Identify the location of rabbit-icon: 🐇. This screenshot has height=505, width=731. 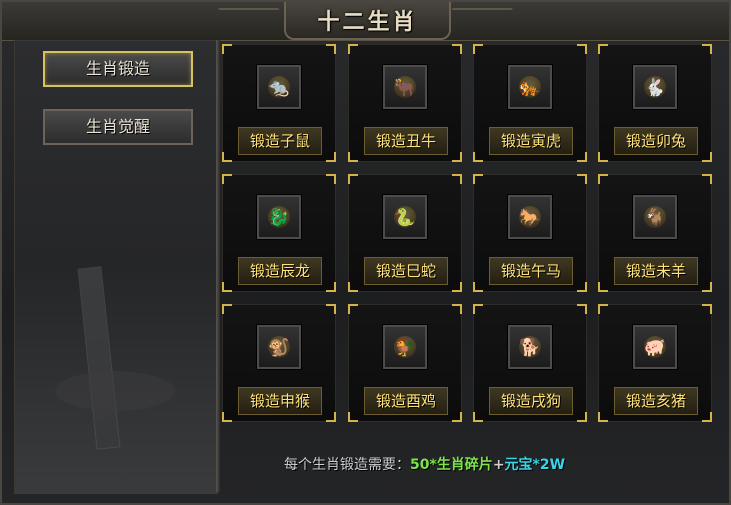
(655, 87).